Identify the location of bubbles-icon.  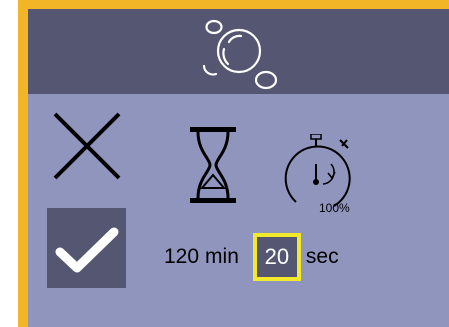
(240, 54).